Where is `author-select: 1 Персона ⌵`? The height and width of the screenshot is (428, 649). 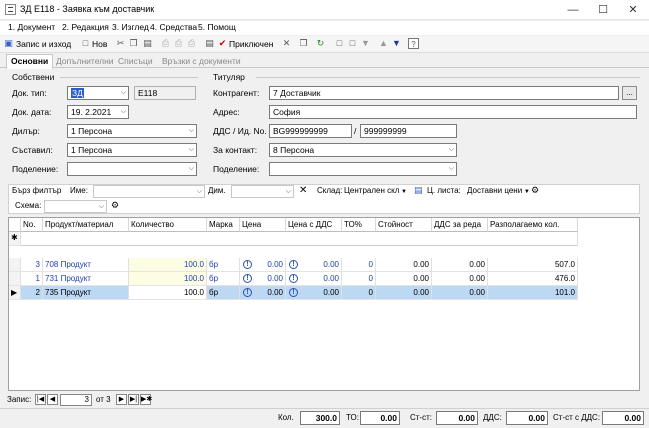 author-select: 1 Персона ⌵ is located at coordinates (132, 150).